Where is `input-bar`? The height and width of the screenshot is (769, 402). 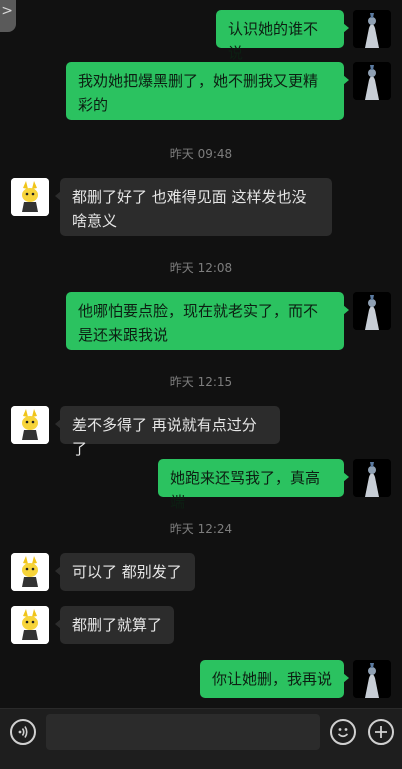
input-bar is located at coordinates (201, 738).